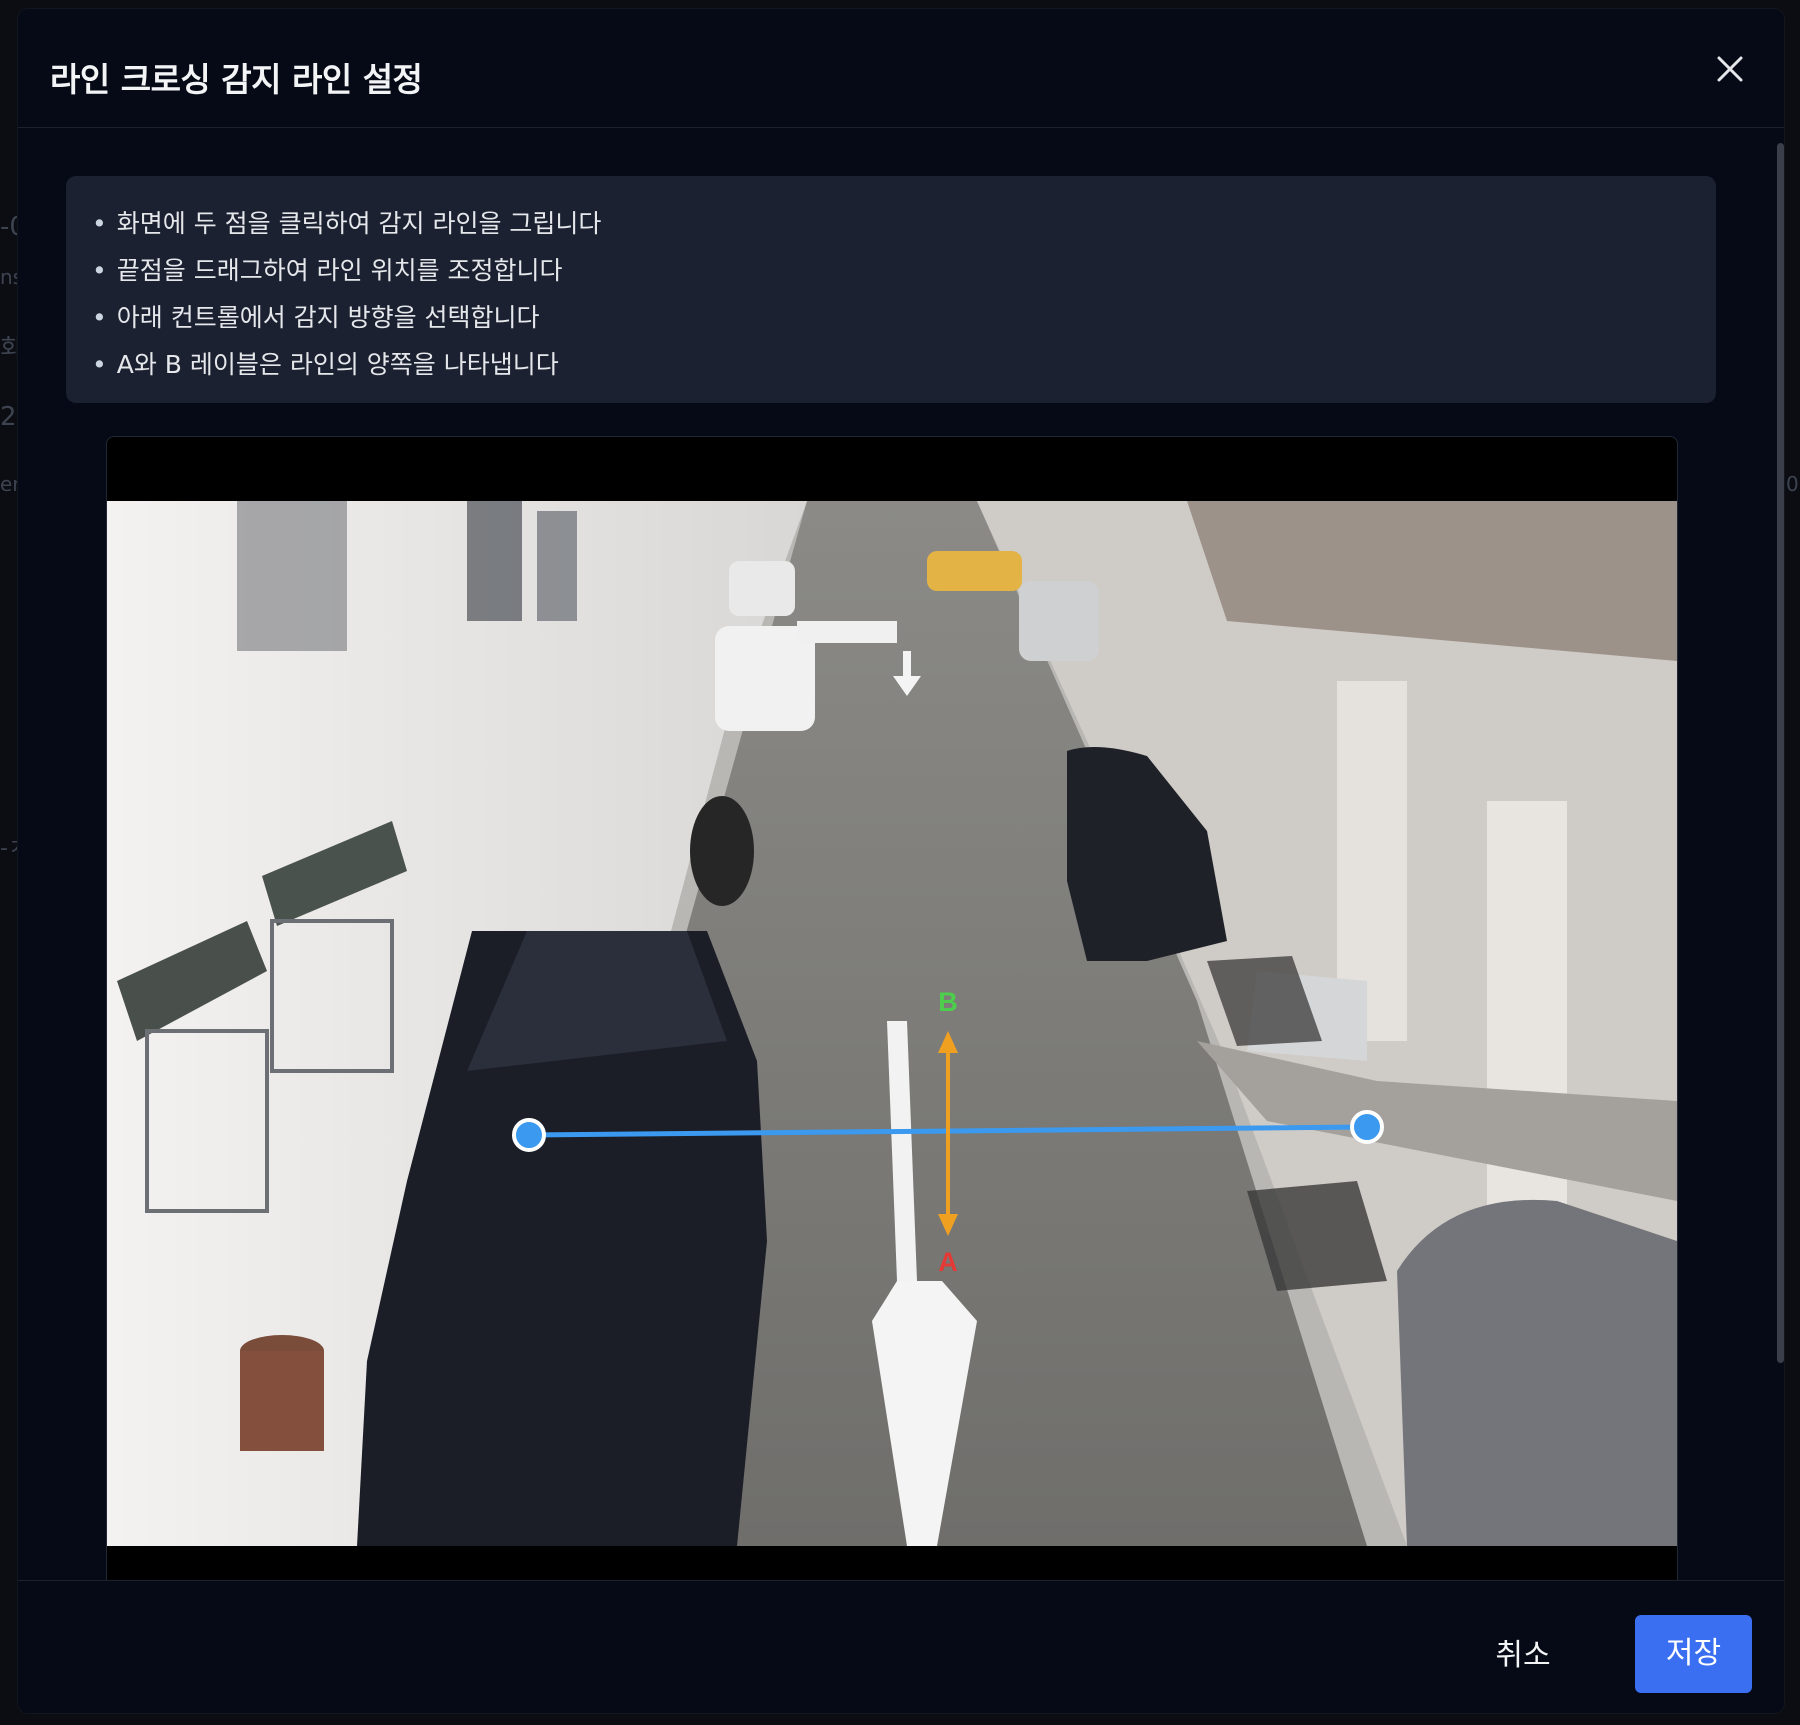 The width and height of the screenshot is (1800, 1725). I want to click on background-text: 2, so click(8, 417).